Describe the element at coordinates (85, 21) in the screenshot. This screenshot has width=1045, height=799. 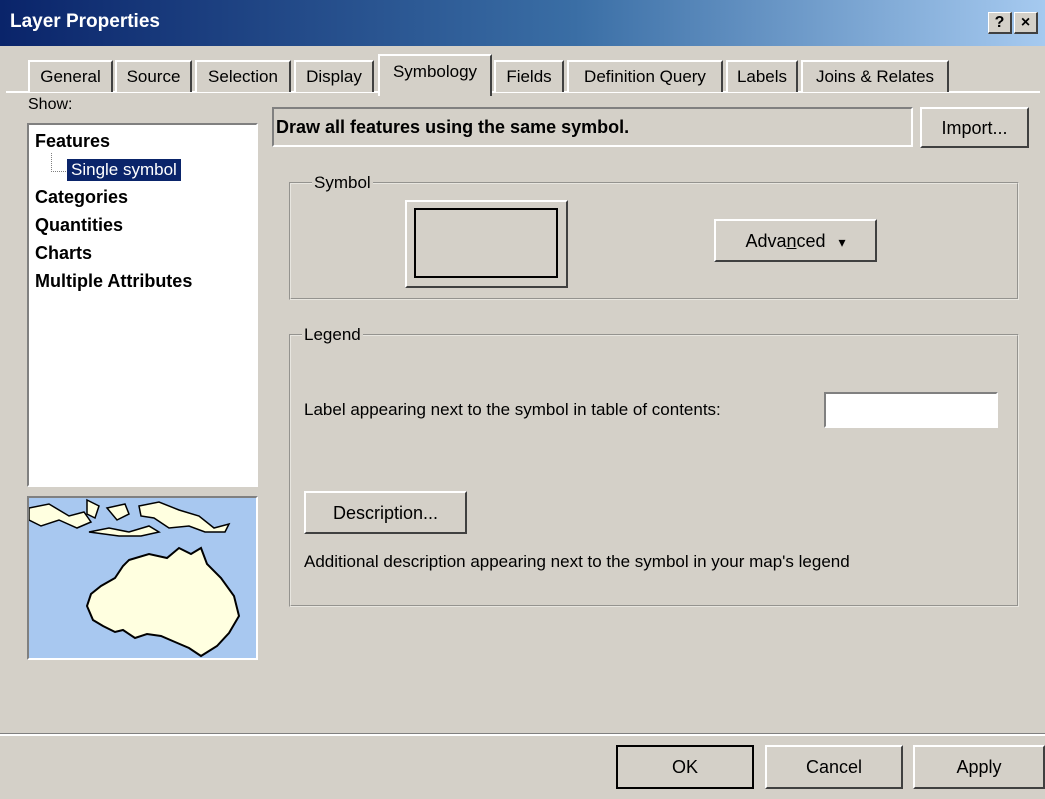
I see `window-title: Layer Properties` at that location.